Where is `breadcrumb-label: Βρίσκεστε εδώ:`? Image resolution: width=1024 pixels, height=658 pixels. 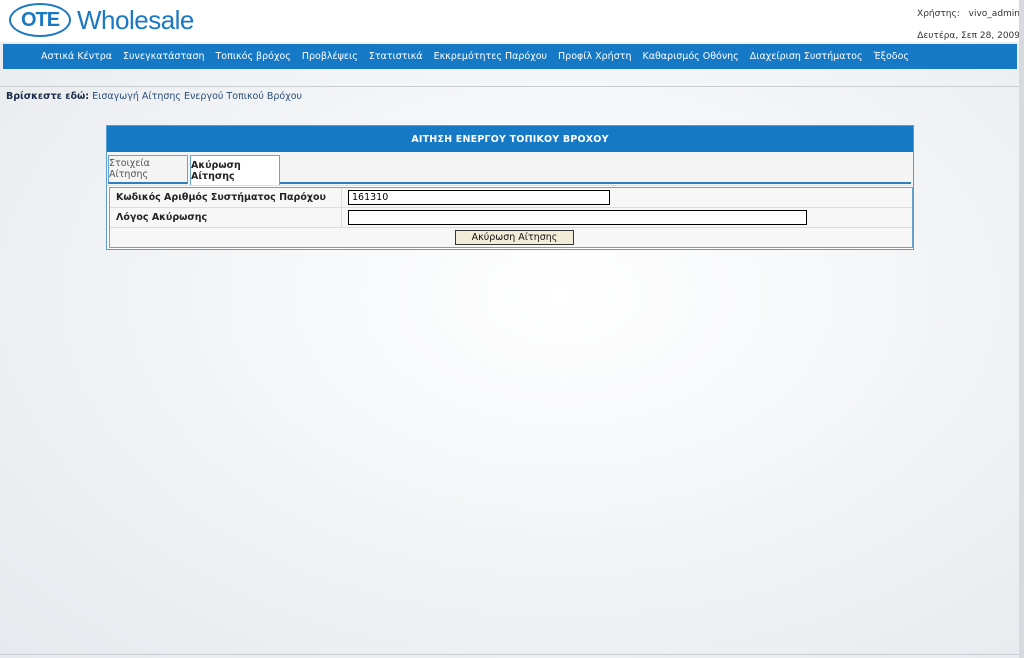 breadcrumb-label: Βρίσκεστε εδώ: is located at coordinates (48, 96).